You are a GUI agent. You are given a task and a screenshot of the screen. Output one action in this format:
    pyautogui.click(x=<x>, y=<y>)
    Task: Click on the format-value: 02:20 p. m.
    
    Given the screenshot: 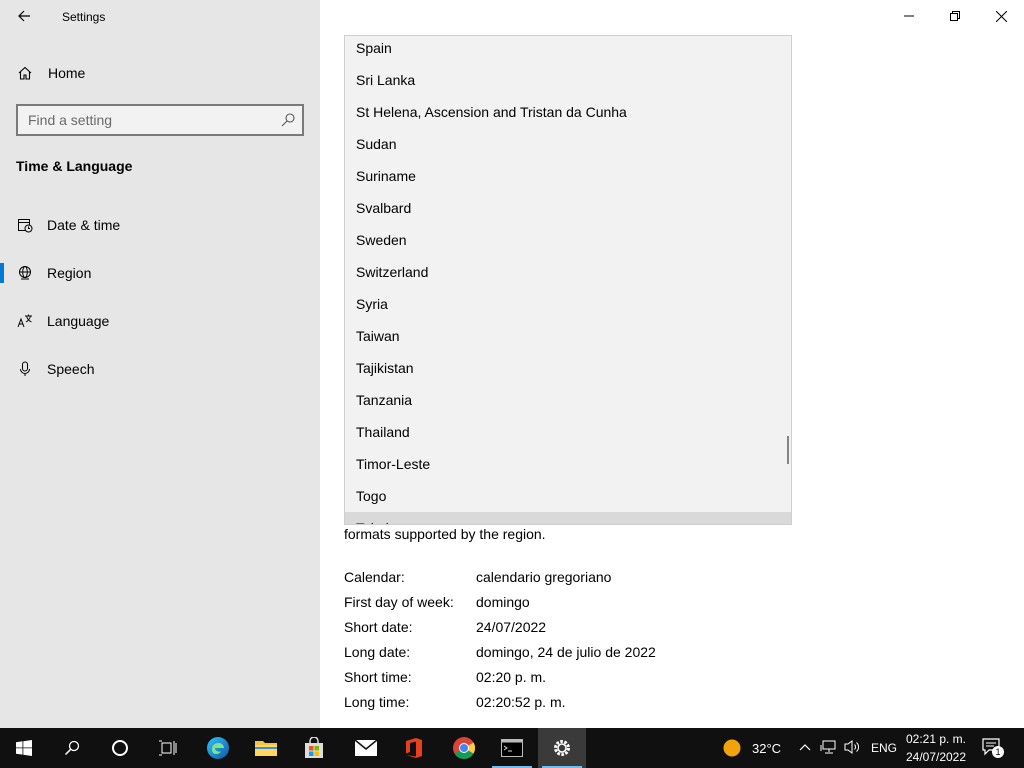 What is the action you would take?
    pyautogui.click(x=511, y=677)
    